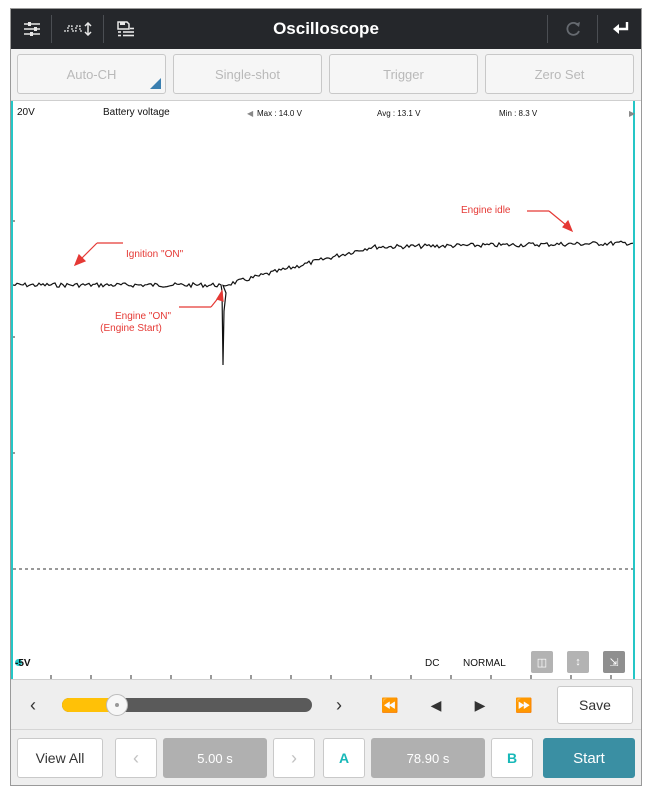  I want to click on trigger-label: Trigger, so click(403, 74).